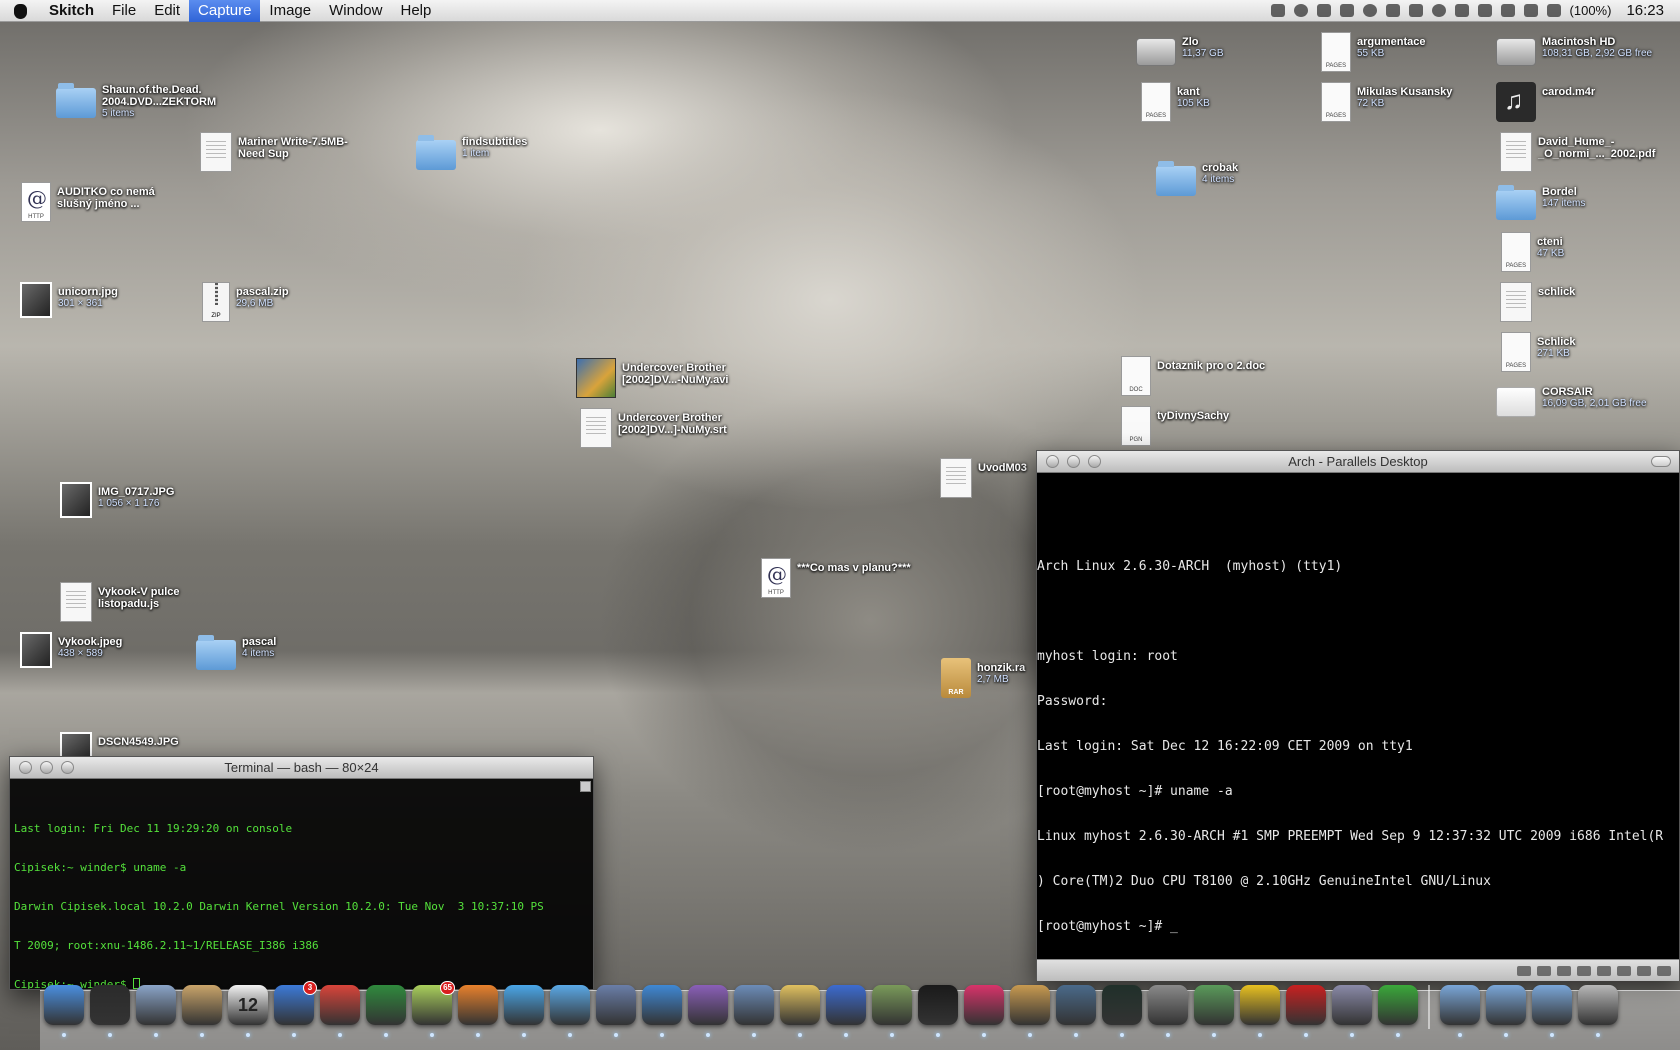  What do you see at coordinates (1530, 252) in the screenshot?
I see `desktop-item: PAGES cteni 47 KB` at bounding box center [1530, 252].